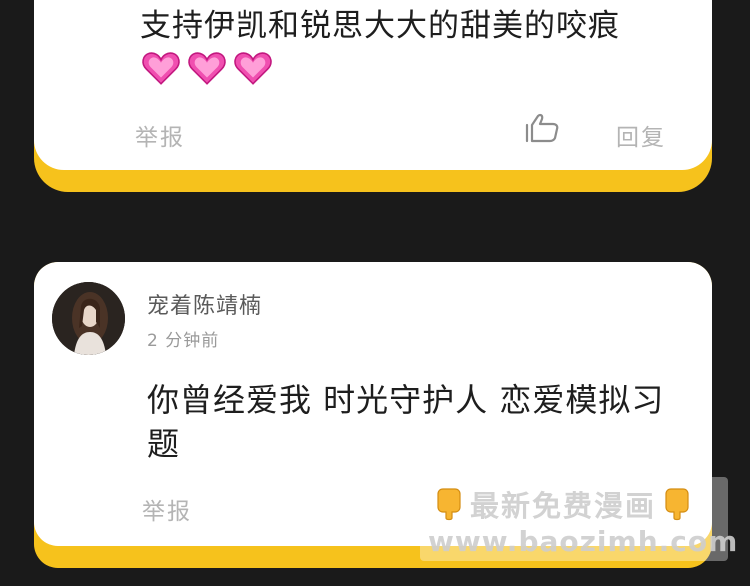  Describe the element at coordinates (583, 541) in the screenshot. I see `watermark-url: www.baozimh.com` at that location.